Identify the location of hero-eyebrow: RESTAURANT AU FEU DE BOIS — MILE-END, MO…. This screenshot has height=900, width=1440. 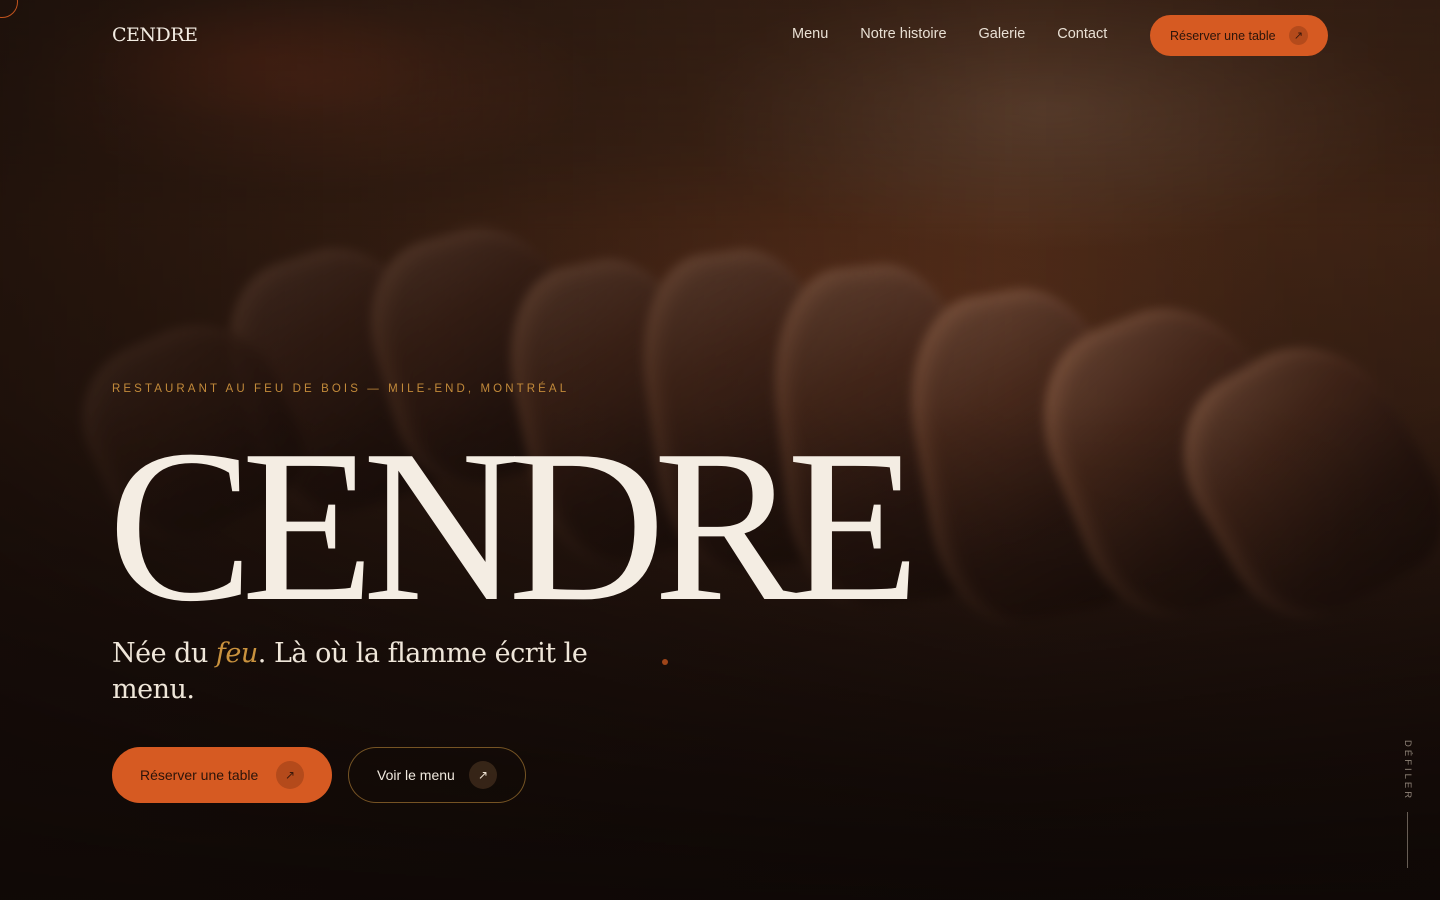
(341, 389).